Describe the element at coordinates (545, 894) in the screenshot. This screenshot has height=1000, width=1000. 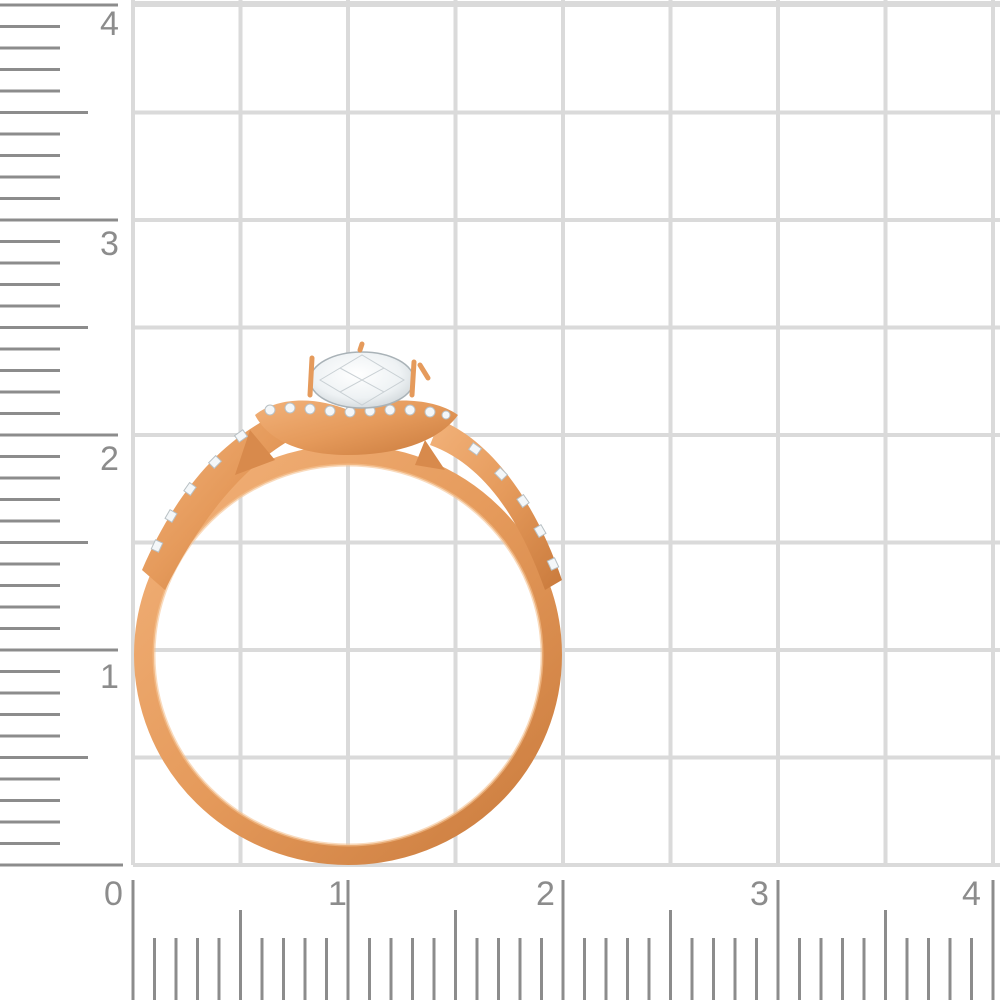
I see `ruler-label-x-2: 2` at that location.